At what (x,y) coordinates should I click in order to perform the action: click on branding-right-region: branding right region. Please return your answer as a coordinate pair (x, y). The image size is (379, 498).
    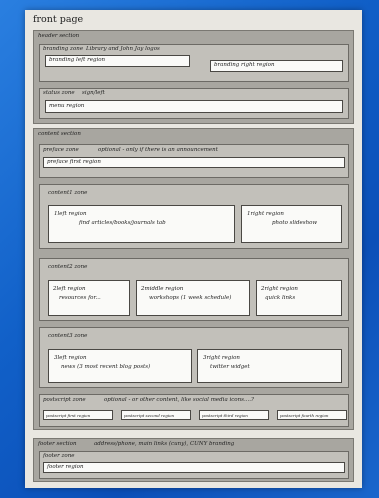
    Looking at the image, I should click on (276, 66).